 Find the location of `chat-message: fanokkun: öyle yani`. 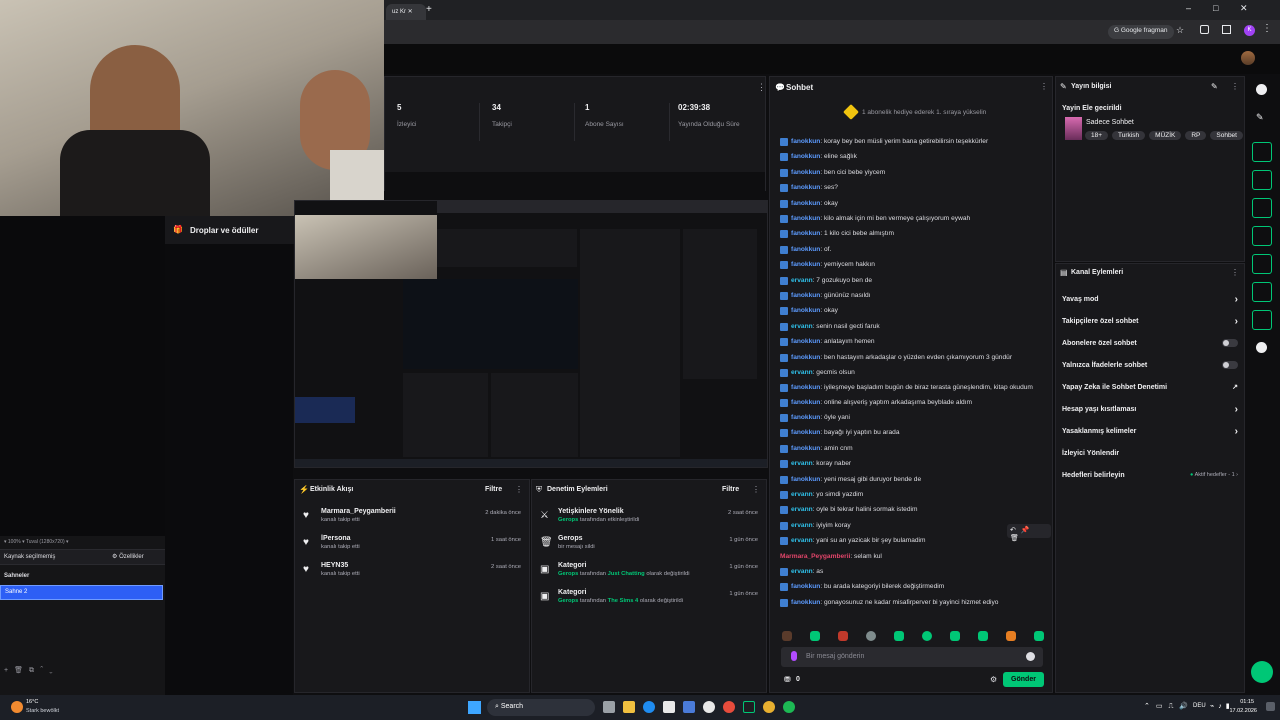

chat-message: fanokkun: öyle yani is located at coordinates (910, 417).